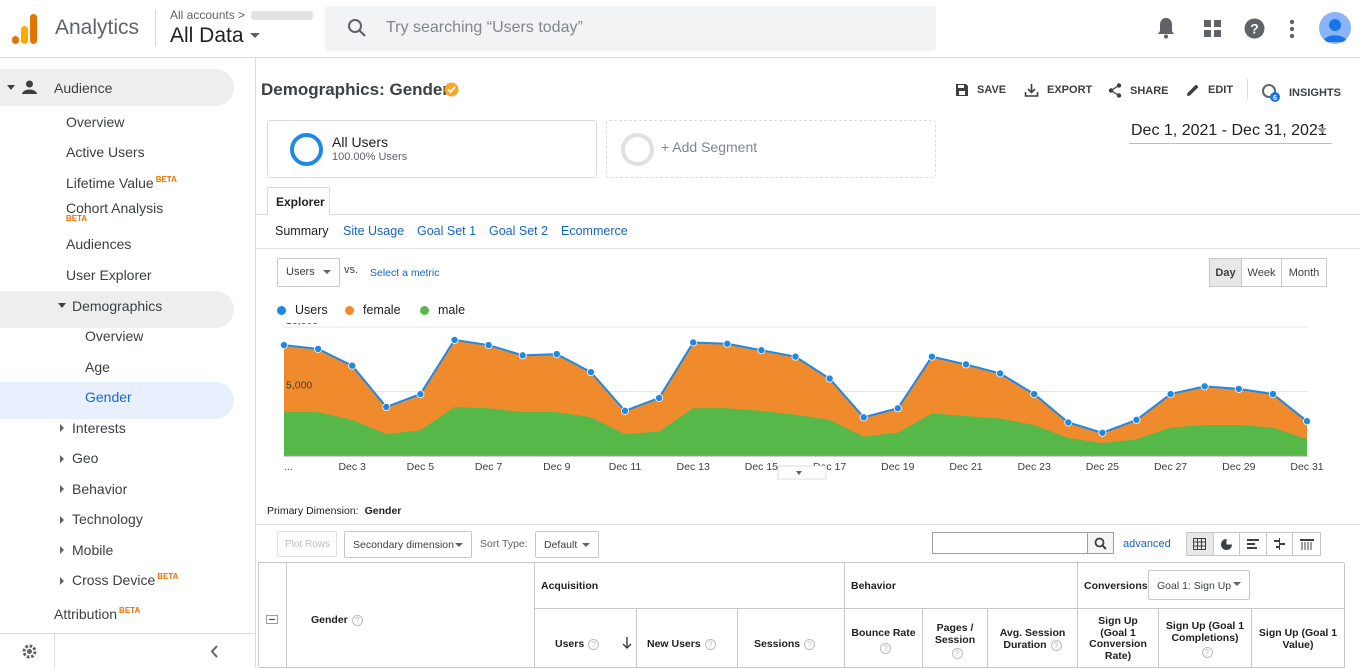 Image resolution: width=1360 pixels, height=668 pixels. I want to click on metric-select: Users, so click(308, 272).